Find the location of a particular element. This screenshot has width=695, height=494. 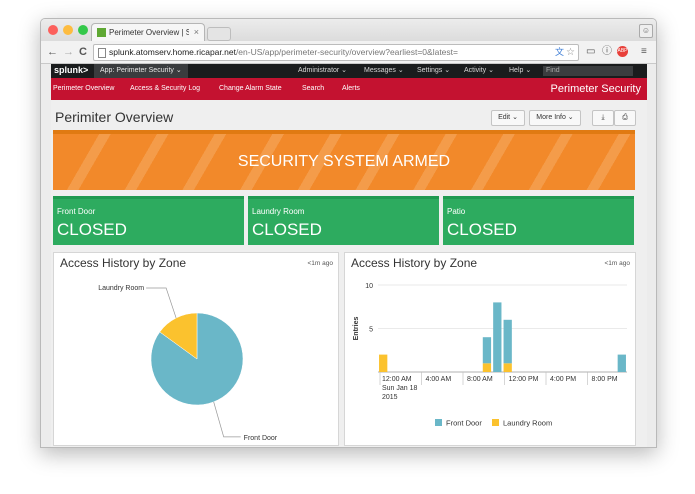

splunk-logo: splunk> is located at coordinates (71, 70).